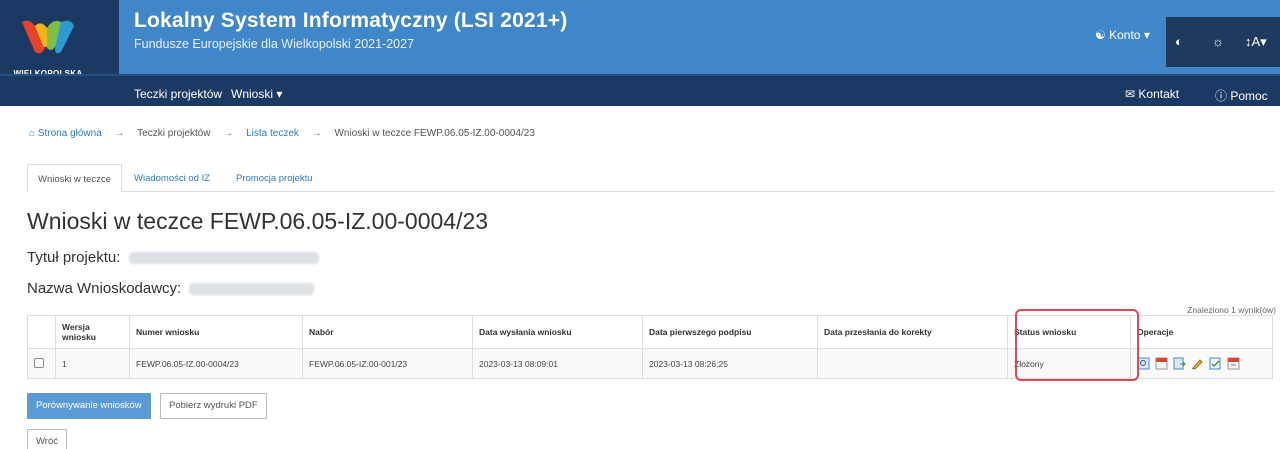  Describe the element at coordinates (730, 332) in the screenshot. I see `column-header-first-signature: Data pierwszego podpisu` at that location.